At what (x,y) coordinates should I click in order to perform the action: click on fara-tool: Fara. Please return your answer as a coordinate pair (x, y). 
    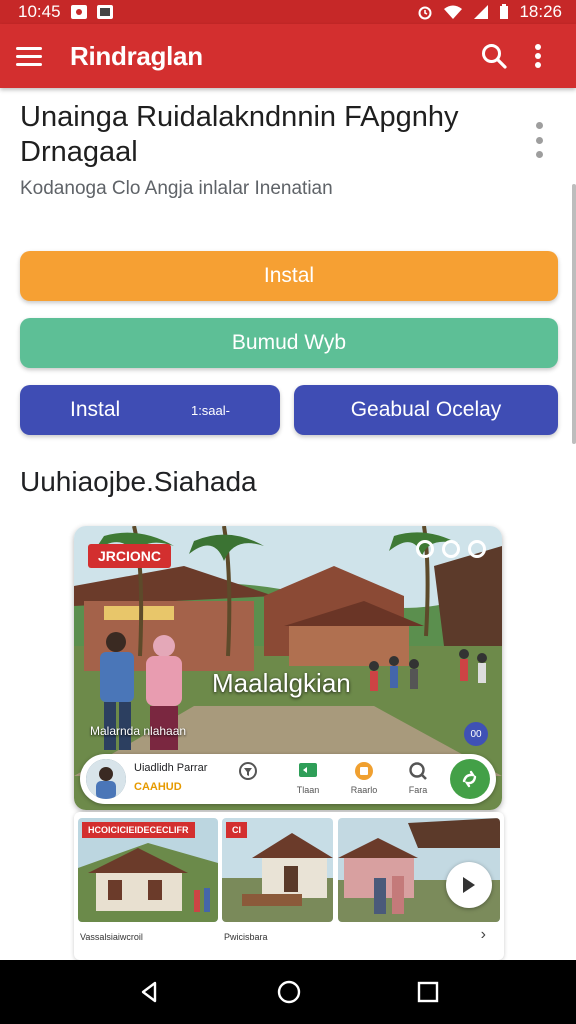
    Looking at the image, I should click on (418, 778).